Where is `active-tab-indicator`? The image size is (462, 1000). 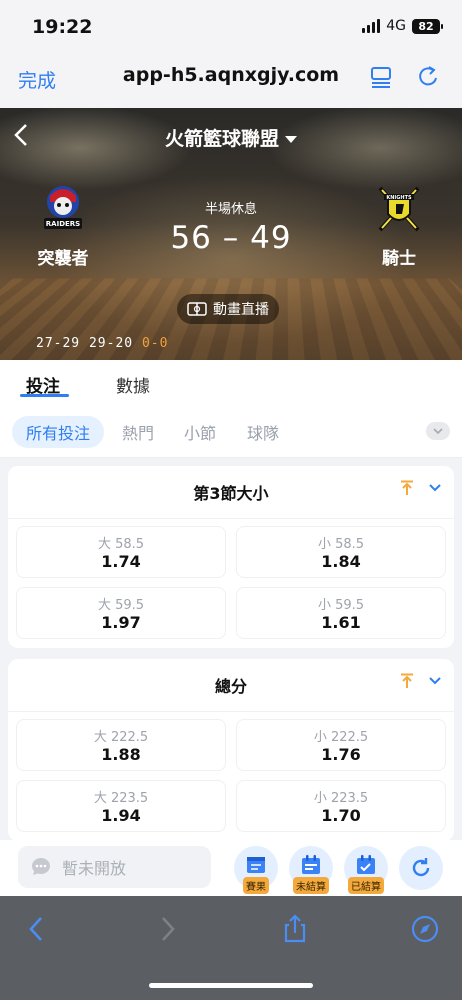
active-tab-indicator is located at coordinates (44, 395).